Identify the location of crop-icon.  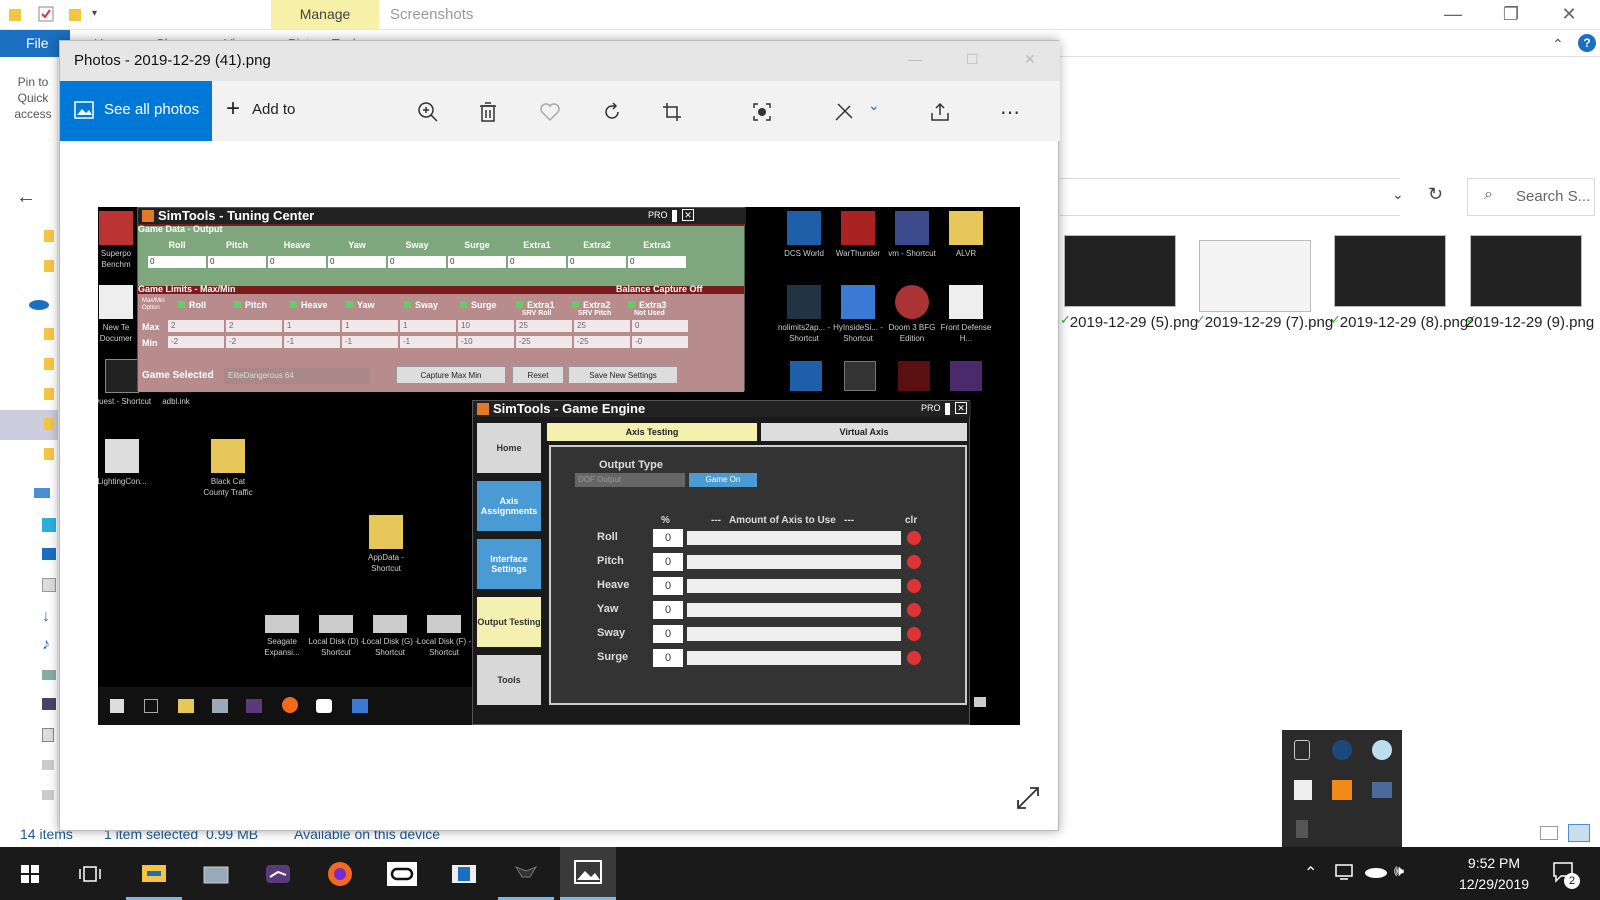
(672, 112).